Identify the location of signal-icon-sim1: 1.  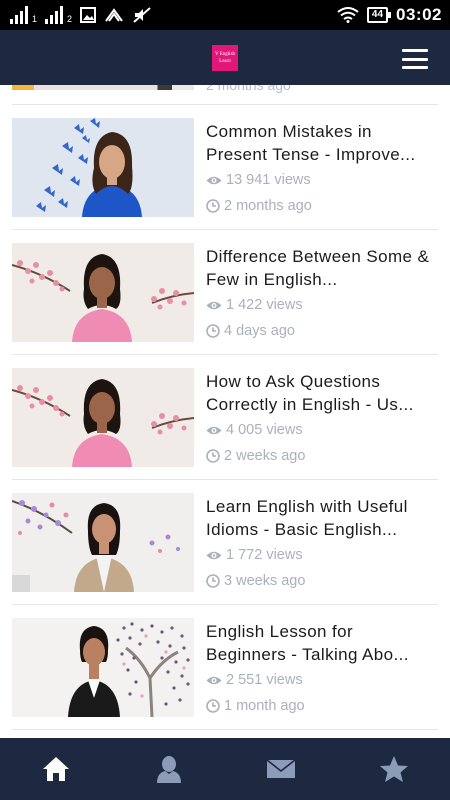
(23, 15).